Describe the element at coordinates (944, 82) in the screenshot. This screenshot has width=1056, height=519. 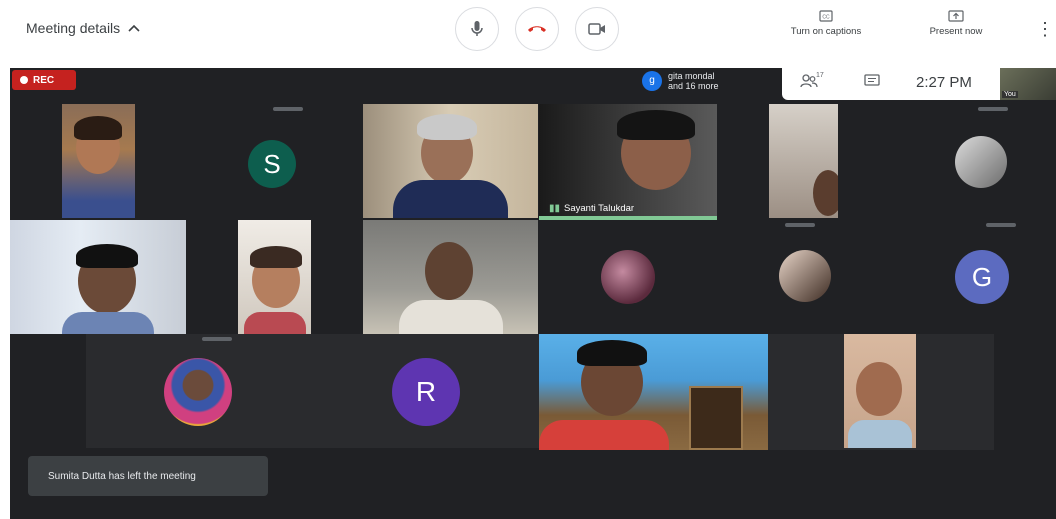
I see `clock-time: 2:27 PM` at that location.